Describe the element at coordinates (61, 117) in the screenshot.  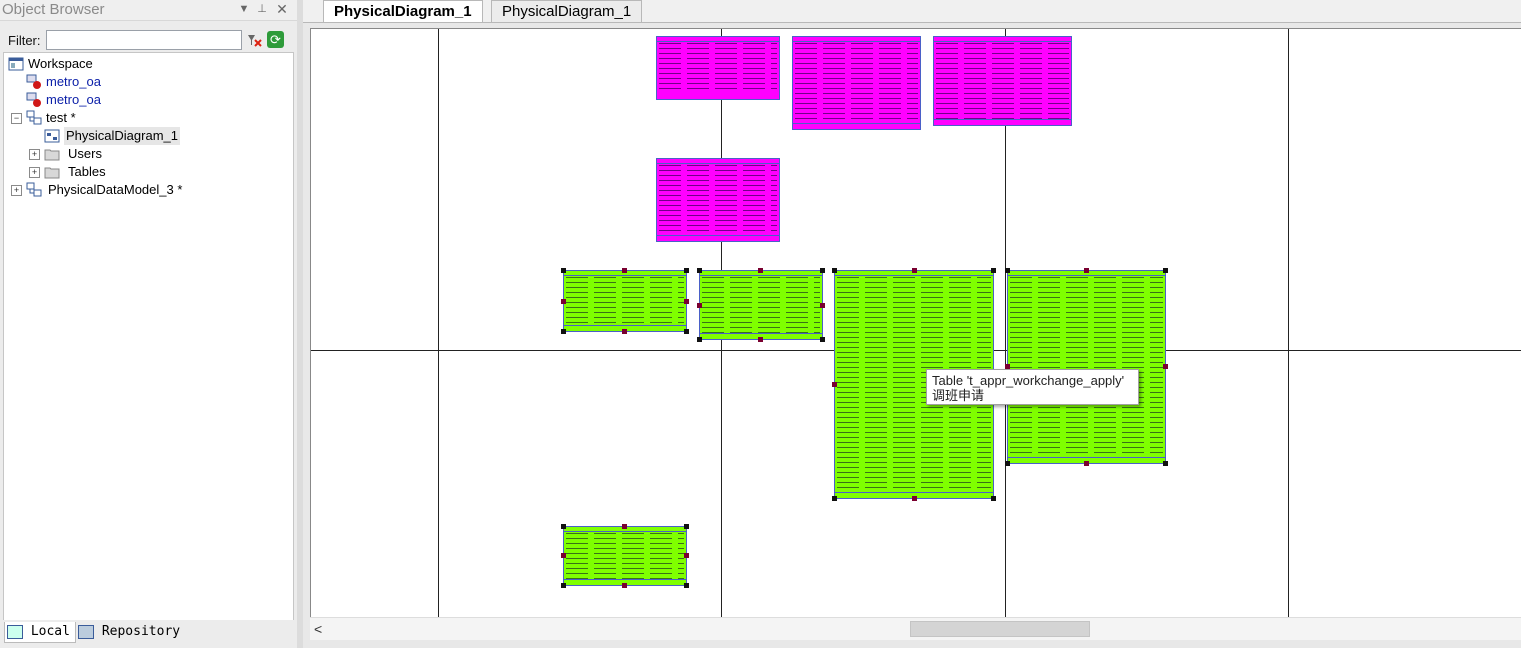
I see `tree-node-label: test *` at that location.